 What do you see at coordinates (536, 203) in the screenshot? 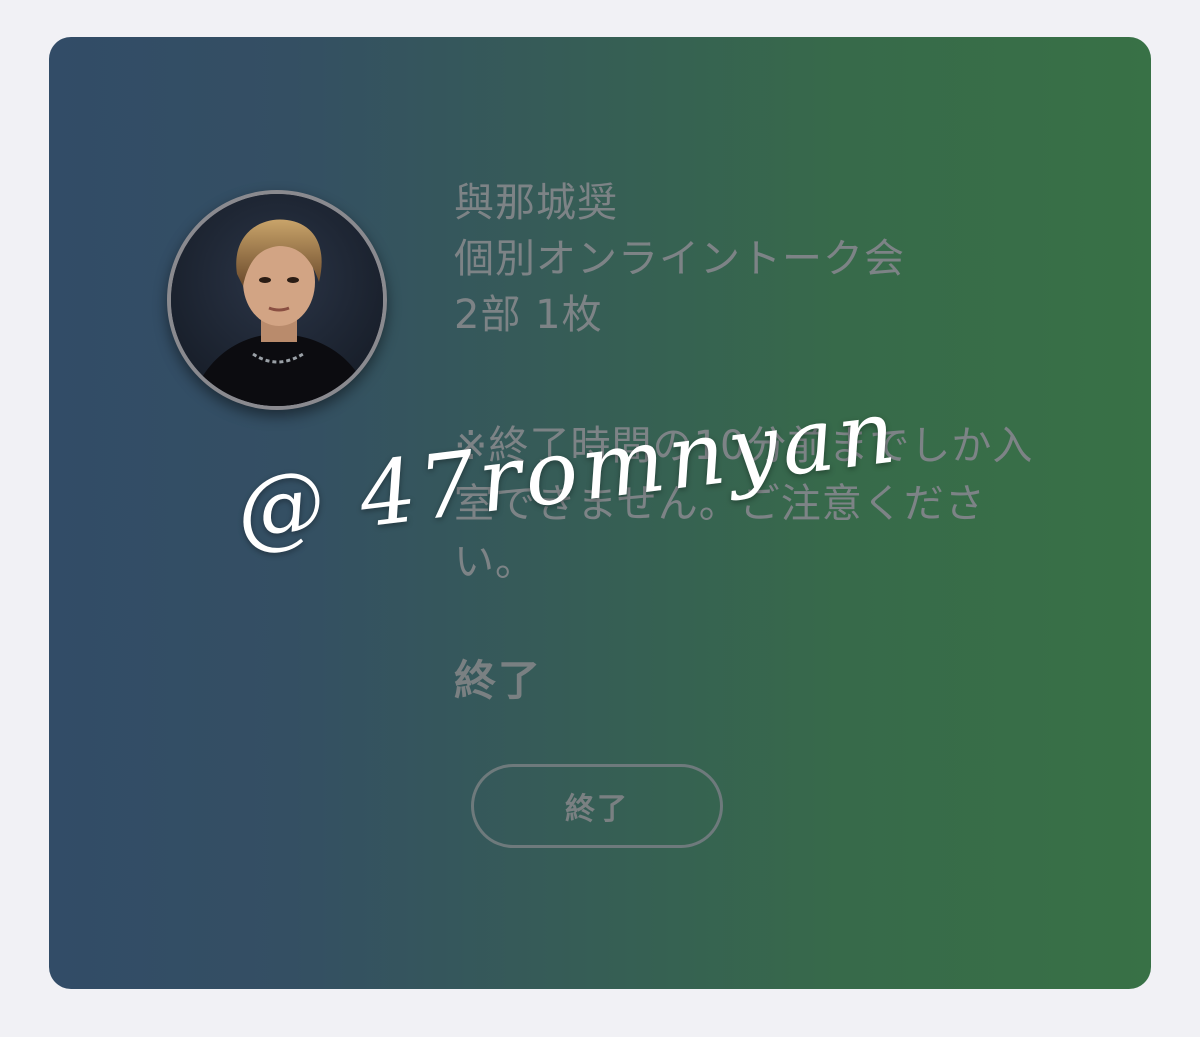
I see `artist-name: 與那城奨` at bounding box center [536, 203].